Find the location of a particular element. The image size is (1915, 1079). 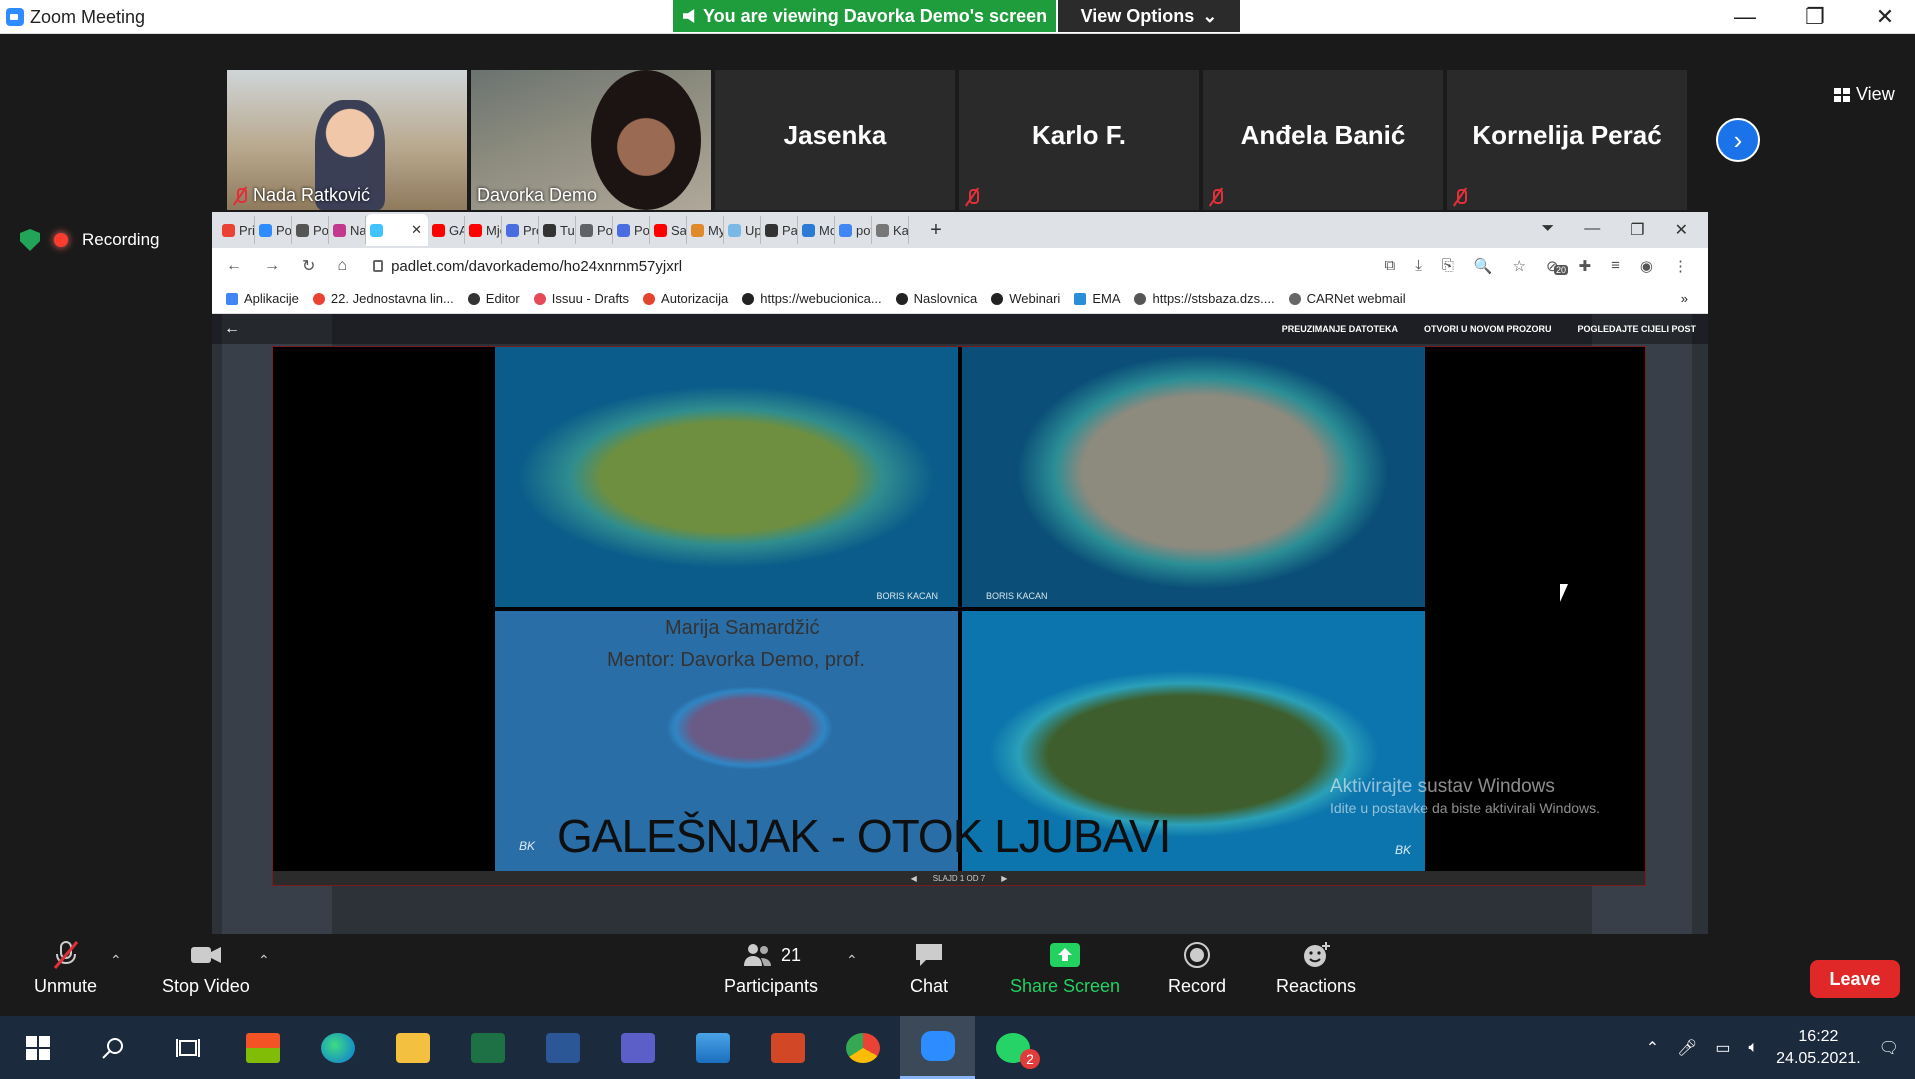

bookmark-star-icon: ☆ is located at coordinates (1519, 266).